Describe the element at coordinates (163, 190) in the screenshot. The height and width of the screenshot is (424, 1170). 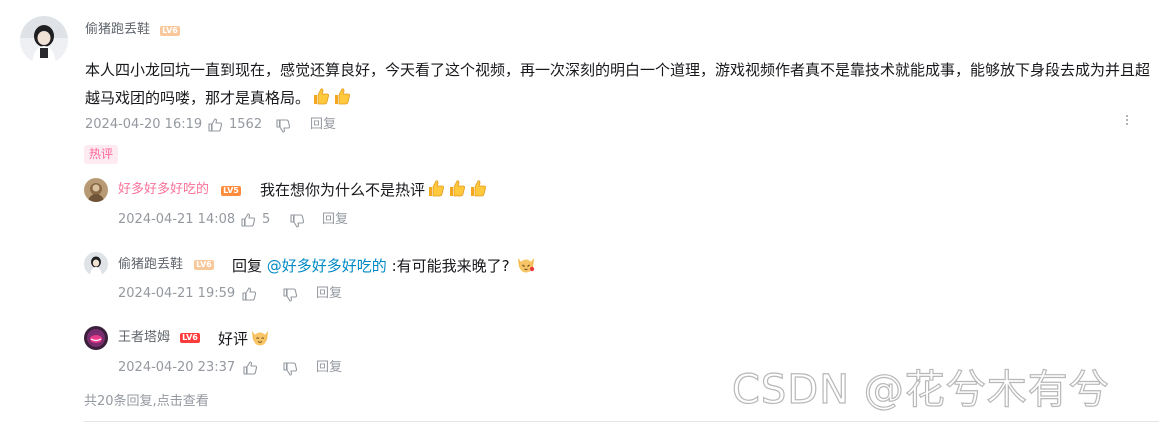
I see `username: 好多好多好吃的` at that location.